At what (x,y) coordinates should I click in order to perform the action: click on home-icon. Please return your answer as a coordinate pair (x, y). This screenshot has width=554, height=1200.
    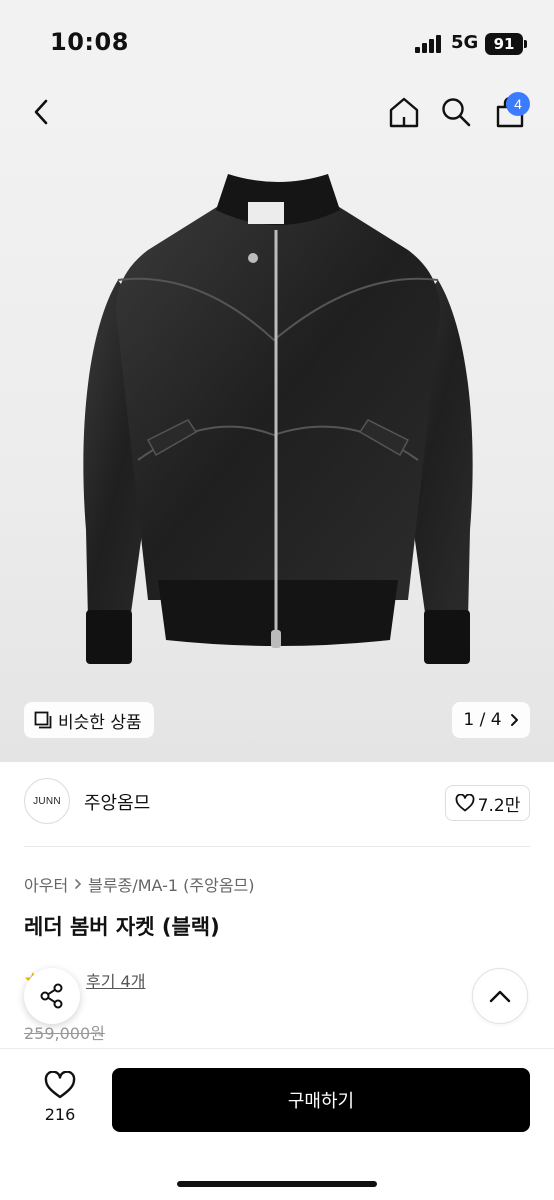
    Looking at the image, I should click on (404, 112).